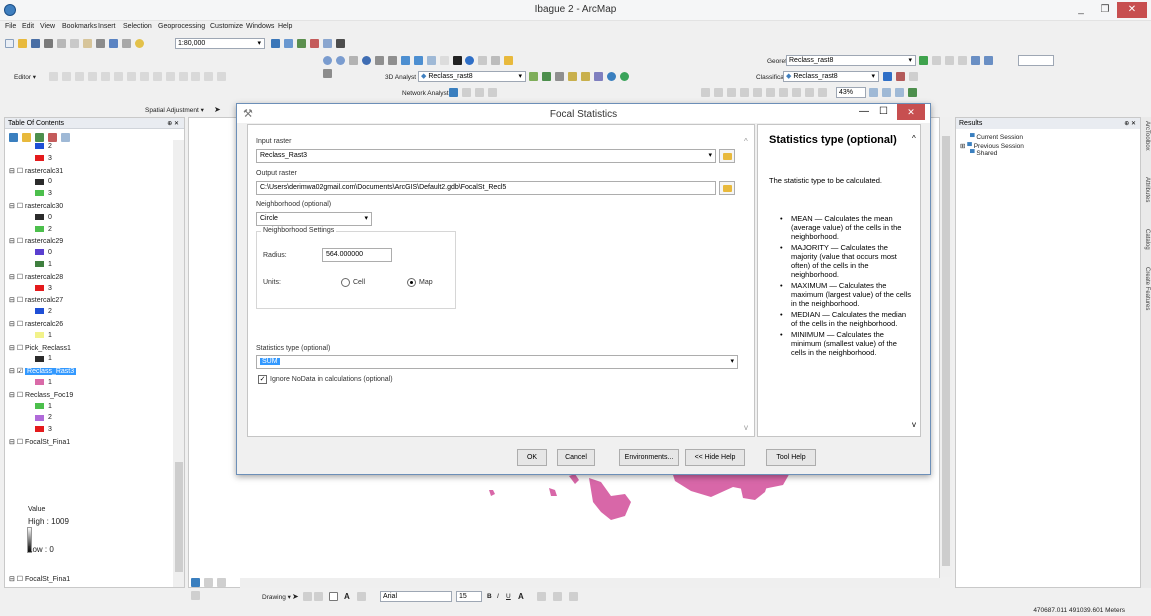 The width and height of the screenshot is (1151, 616). Describe the element at coordinates (333, 596) in the screenshot. I see `rectangle-icon` at that location.